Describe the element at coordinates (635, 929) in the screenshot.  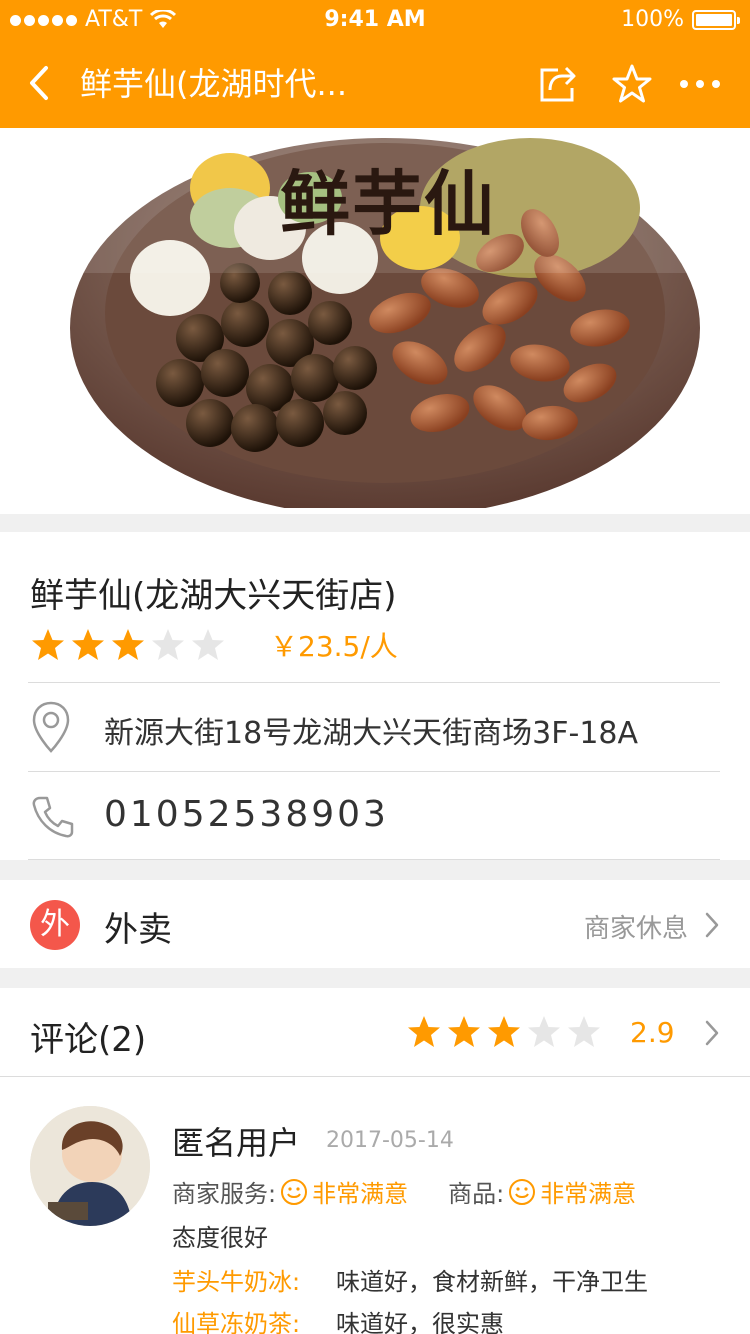
I see `delivery-status: 商家休息` at that location.